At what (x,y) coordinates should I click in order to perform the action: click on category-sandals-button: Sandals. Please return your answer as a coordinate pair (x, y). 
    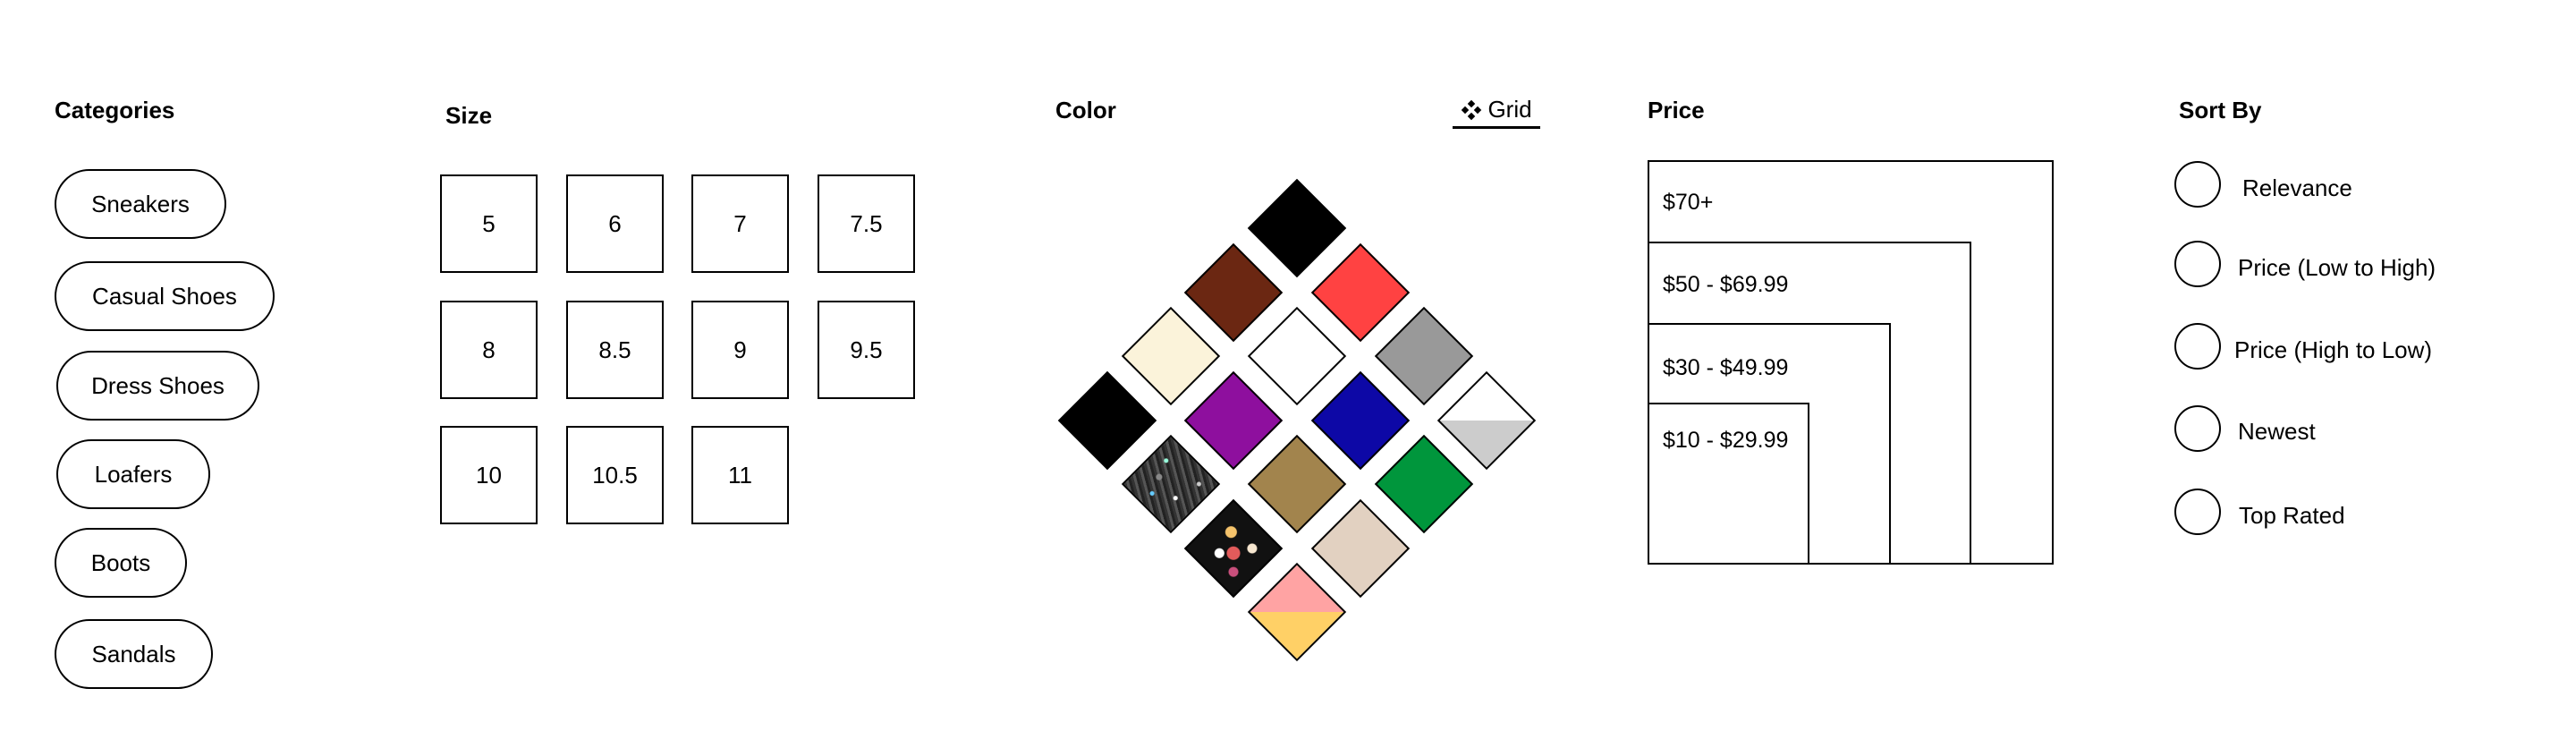
    Looking at the image, I should click on (134, 654).